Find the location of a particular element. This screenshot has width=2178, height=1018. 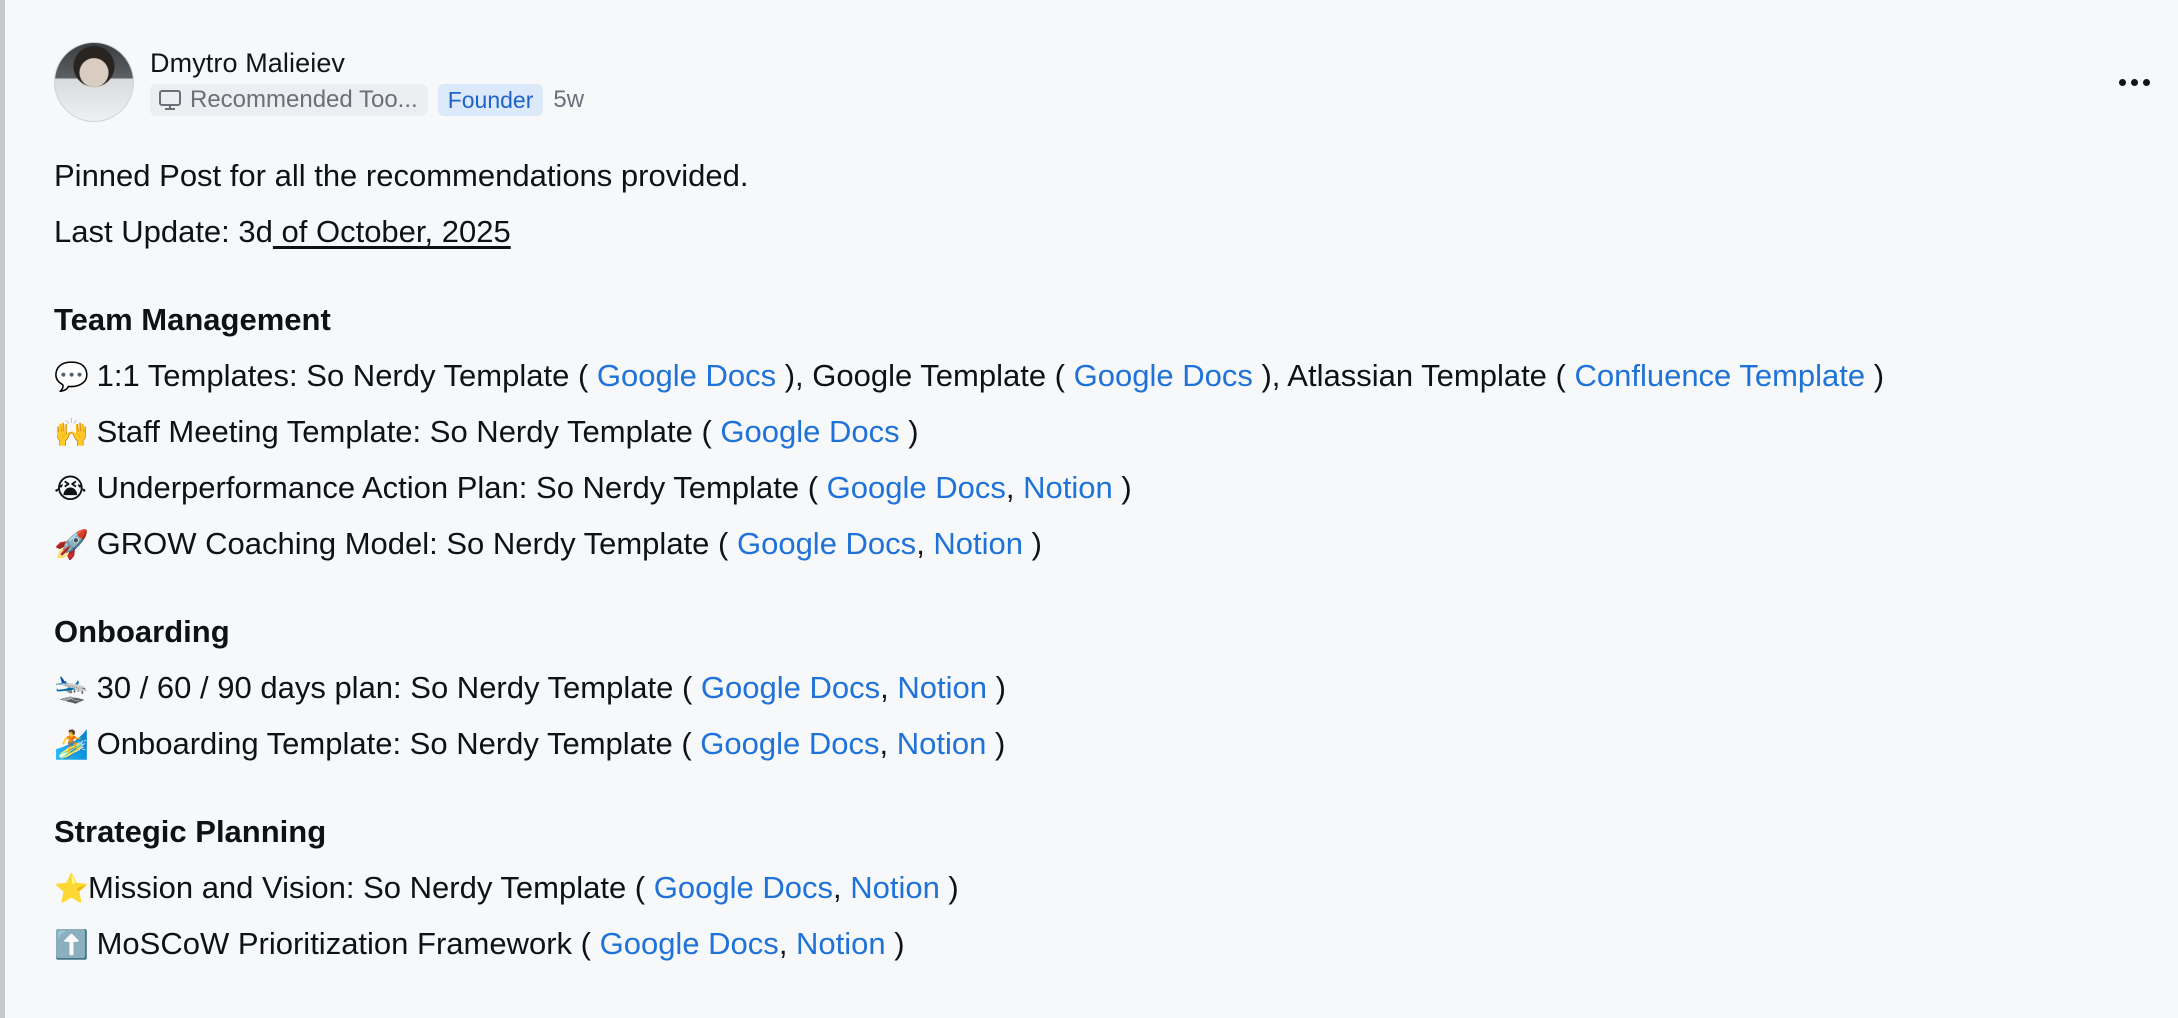

star-icon: ⭐ is located at coordinates (71, 888).